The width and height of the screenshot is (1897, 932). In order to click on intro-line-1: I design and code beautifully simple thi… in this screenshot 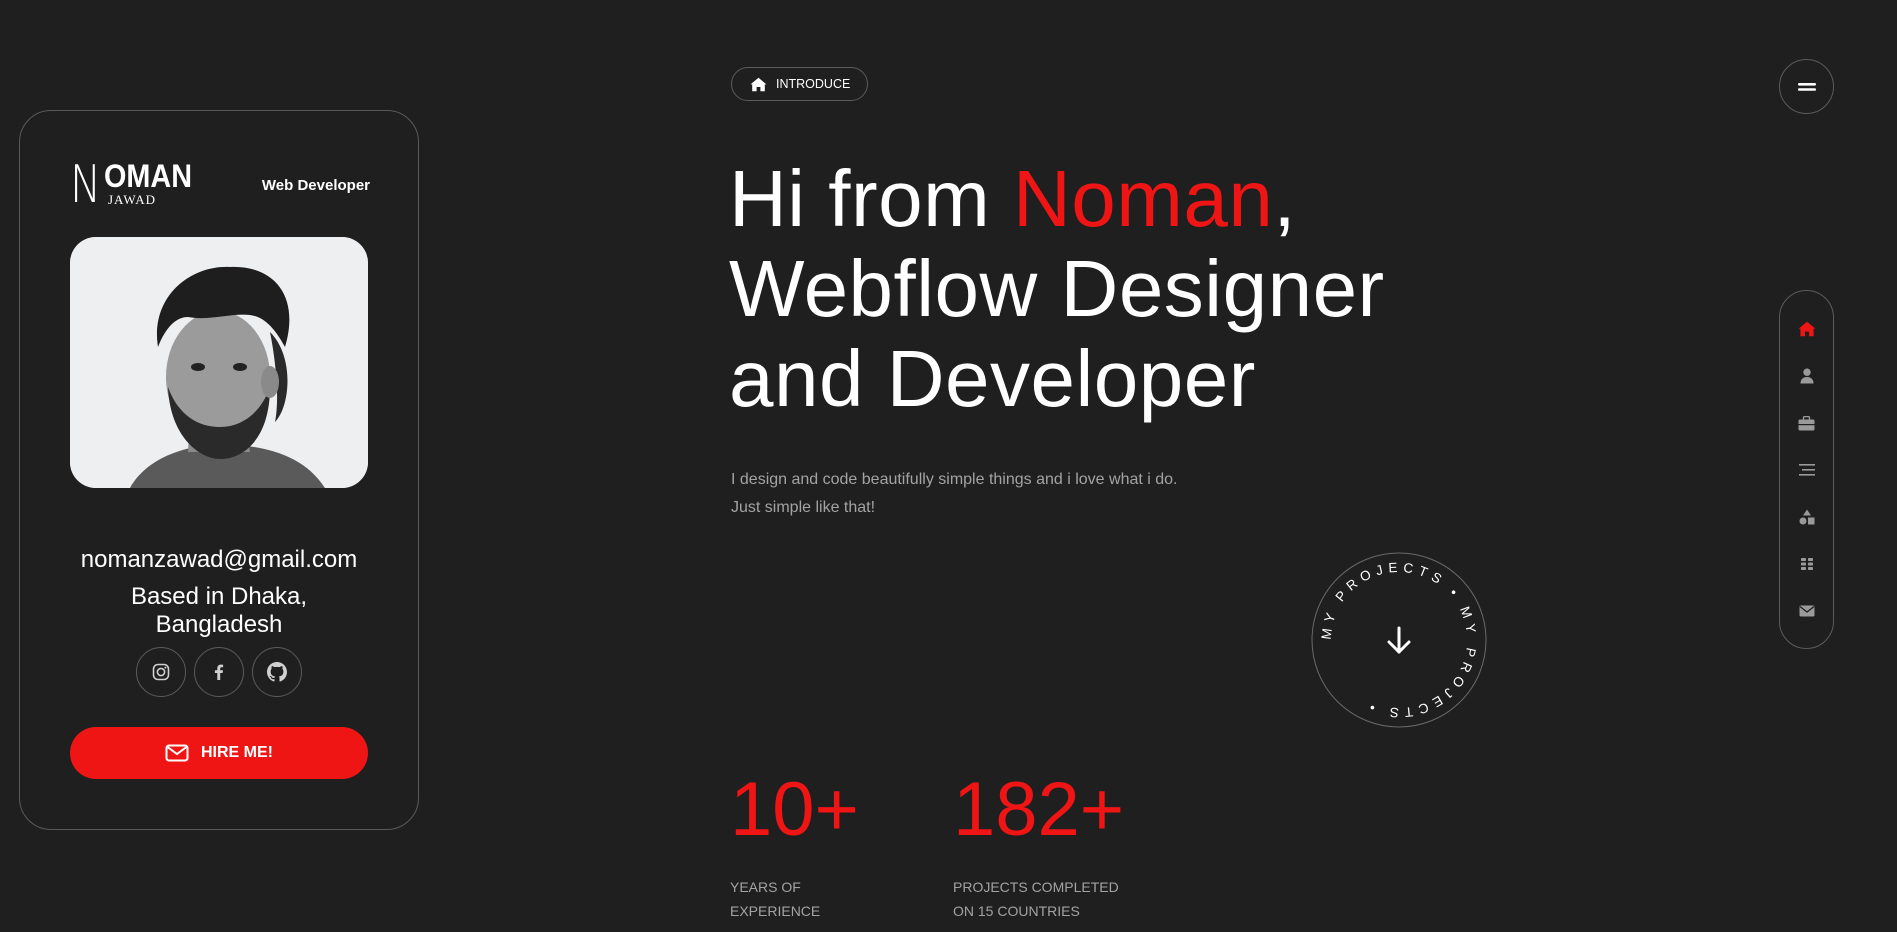, I will do `click(954, 479)`.